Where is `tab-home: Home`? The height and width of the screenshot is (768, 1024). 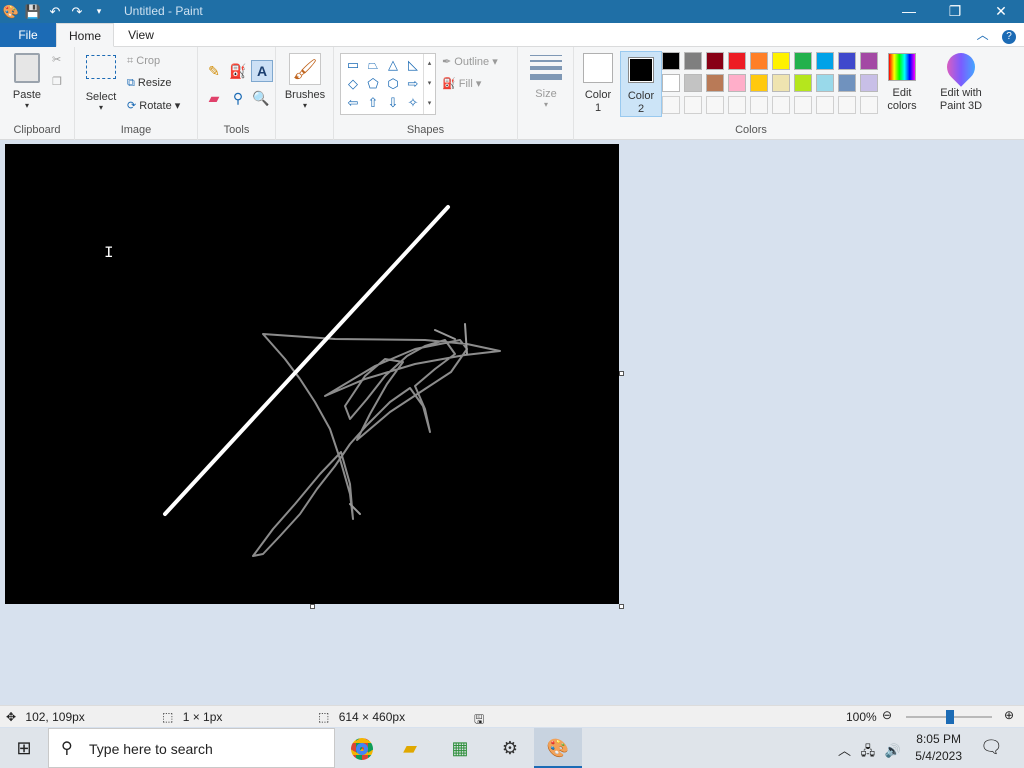
tab-home: Home is located at coordinates (85, 35).